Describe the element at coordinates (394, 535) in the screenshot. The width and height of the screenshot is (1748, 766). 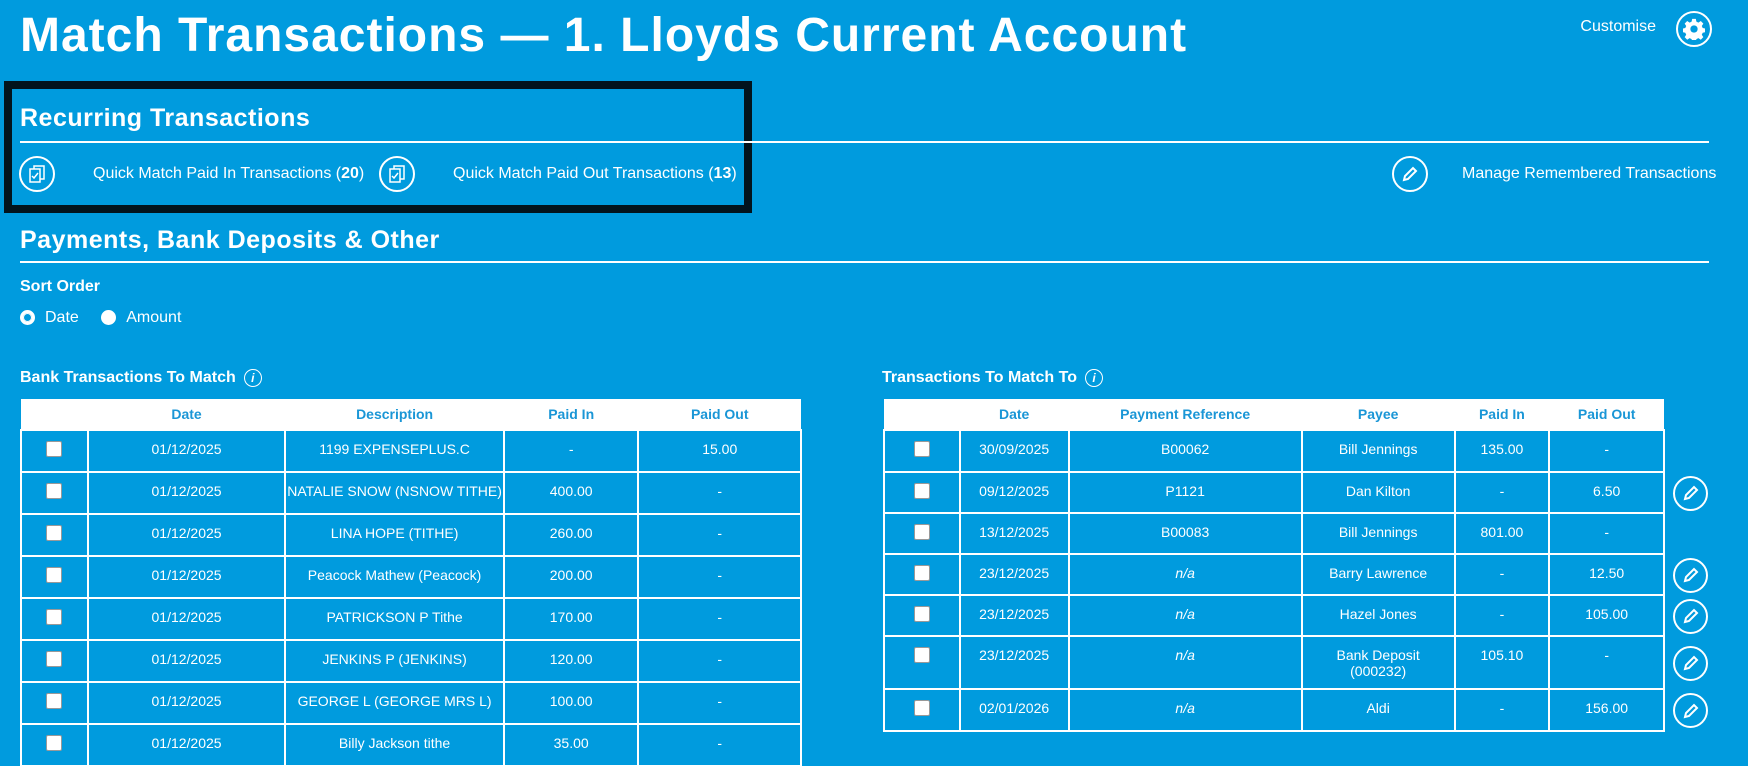
I see `table-cell: LINA HOPE (TITHE)` at that location.